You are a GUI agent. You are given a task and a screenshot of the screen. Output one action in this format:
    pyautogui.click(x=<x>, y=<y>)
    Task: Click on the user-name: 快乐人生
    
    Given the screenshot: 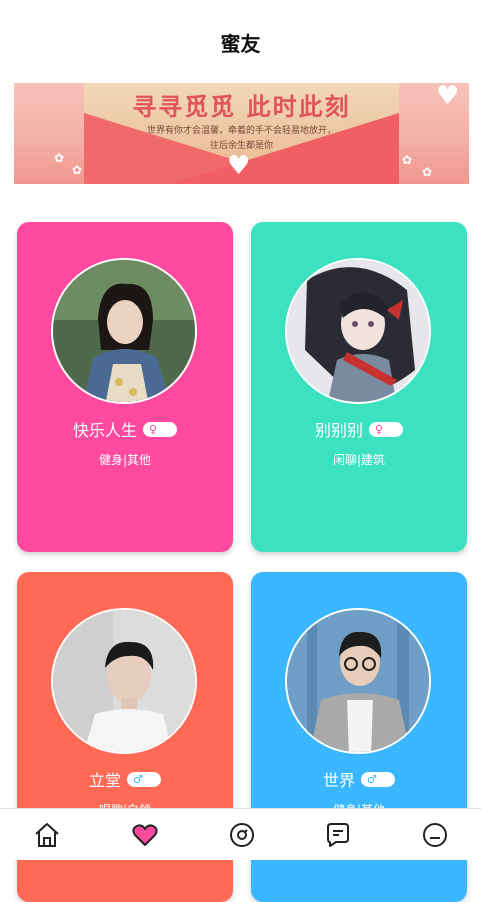 What is the action you would take?
    pyautogui.click(x=104, y=430)
    